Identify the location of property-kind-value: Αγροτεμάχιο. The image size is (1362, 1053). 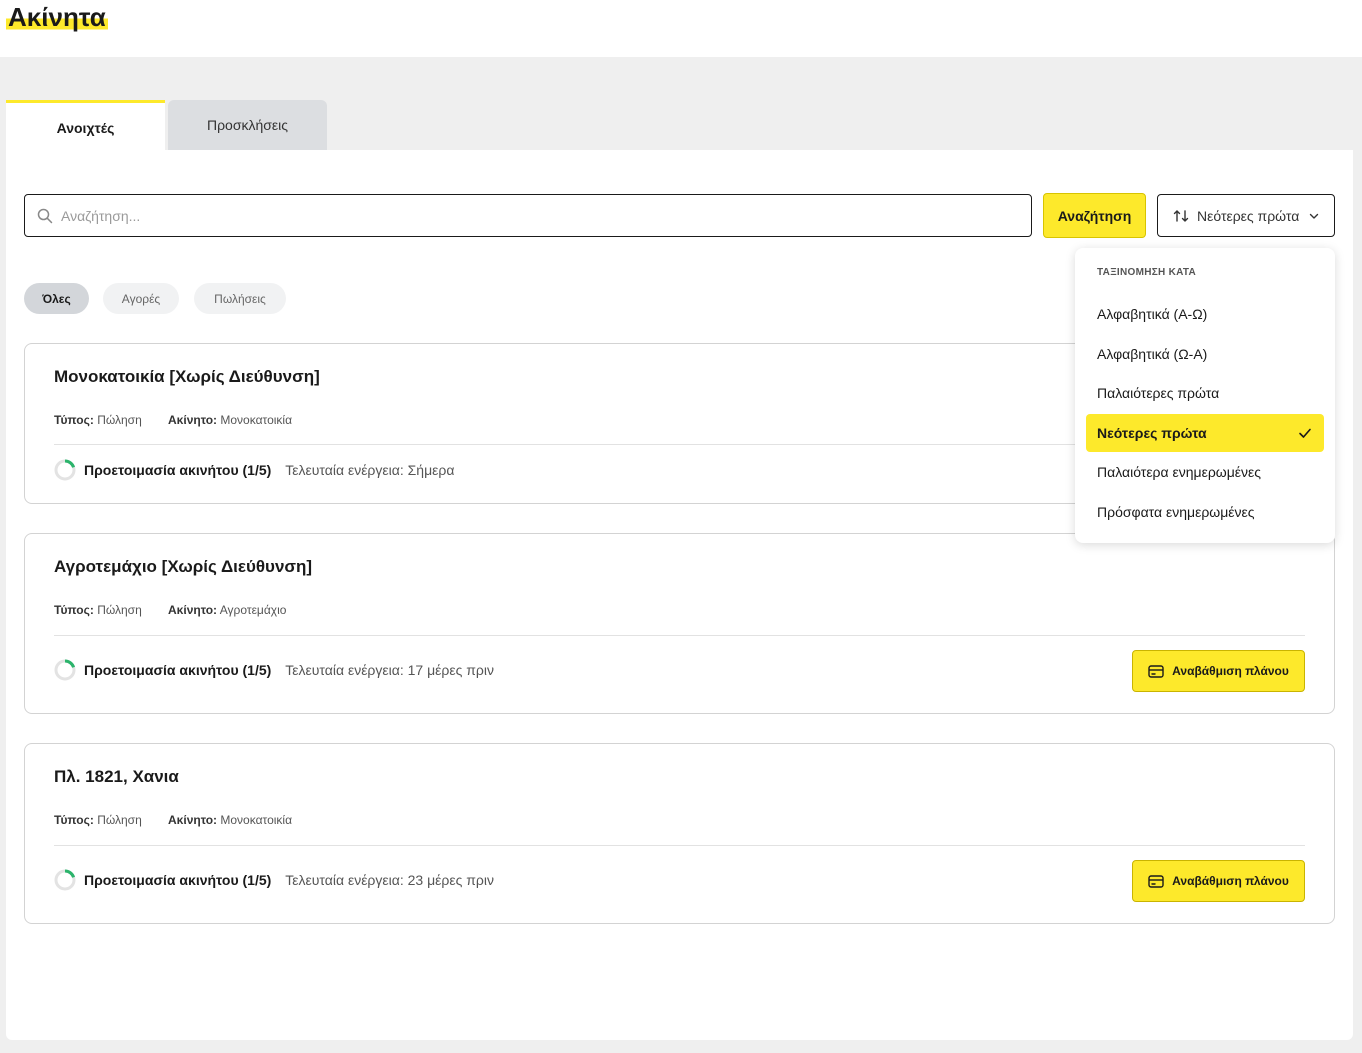
(253, 610).